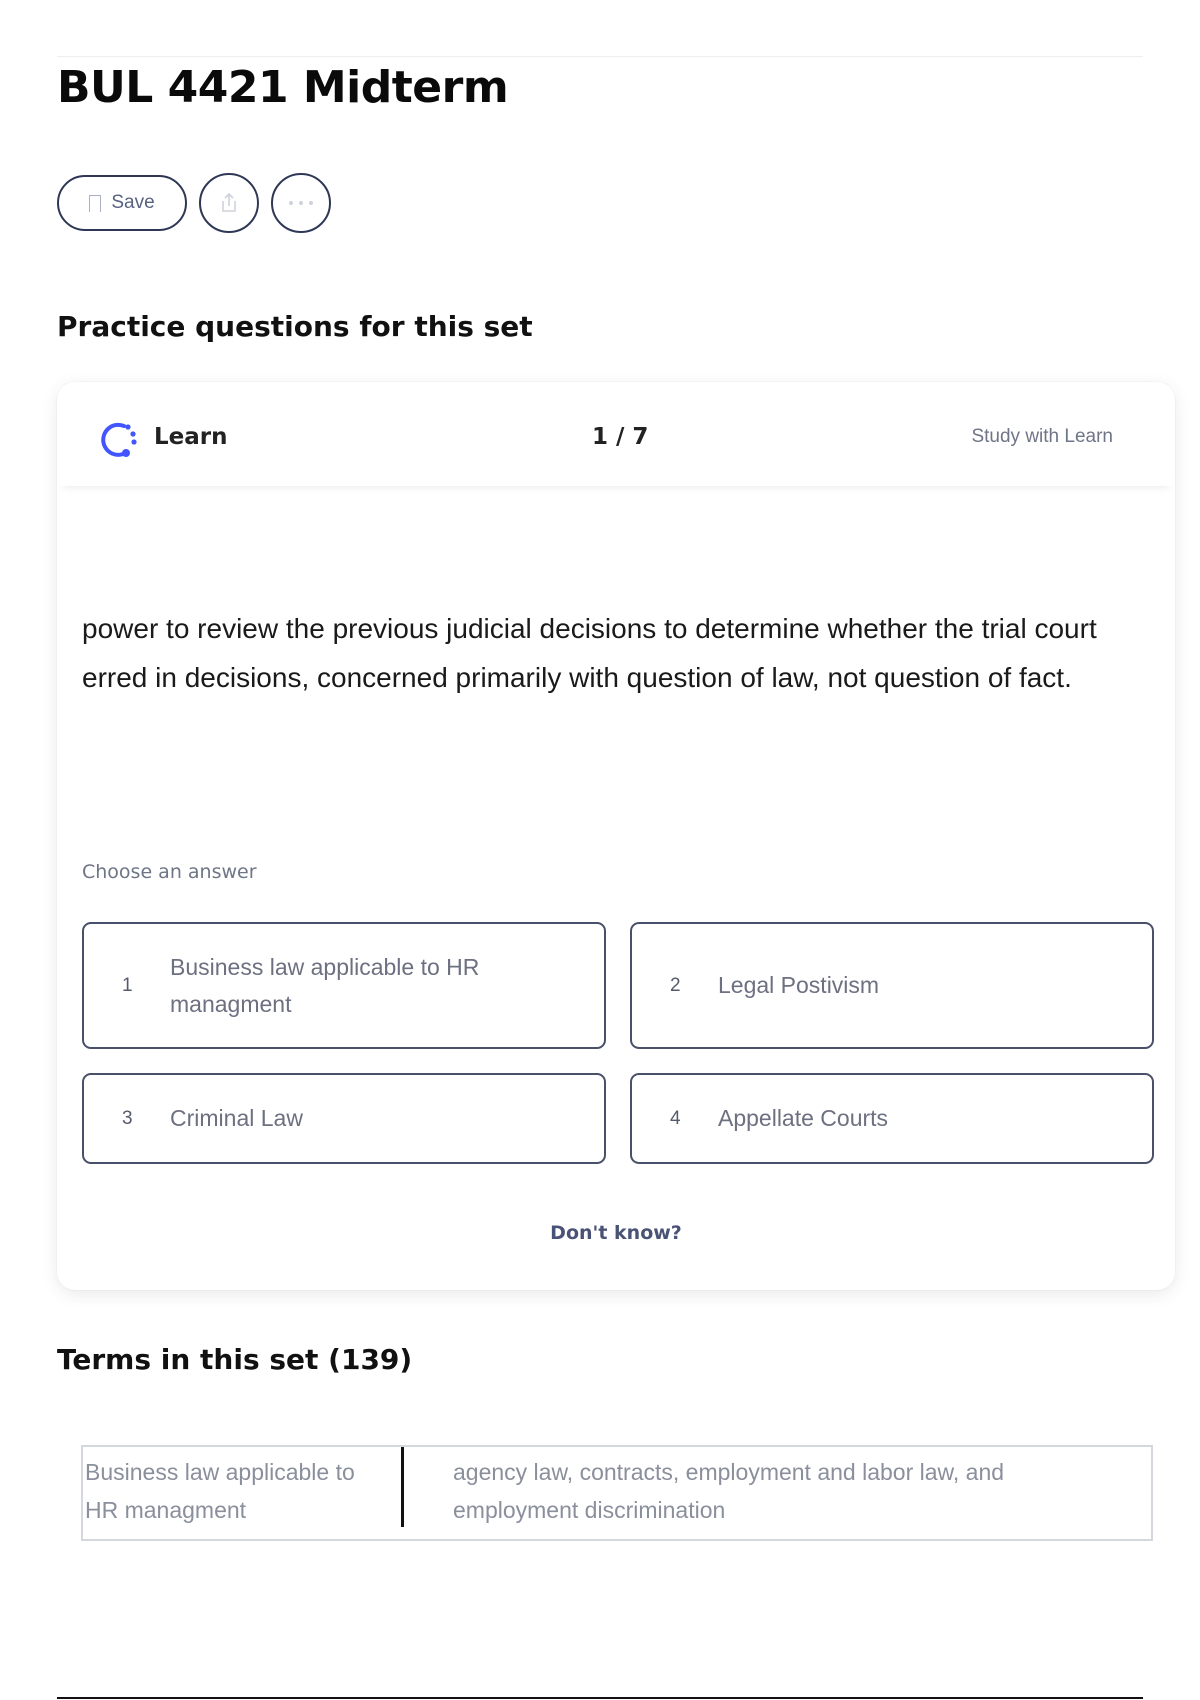  What do you see at coordinates (127, 1118) in the screenshot?
I see `option-number: 3` at bounding box center [127, 1118].